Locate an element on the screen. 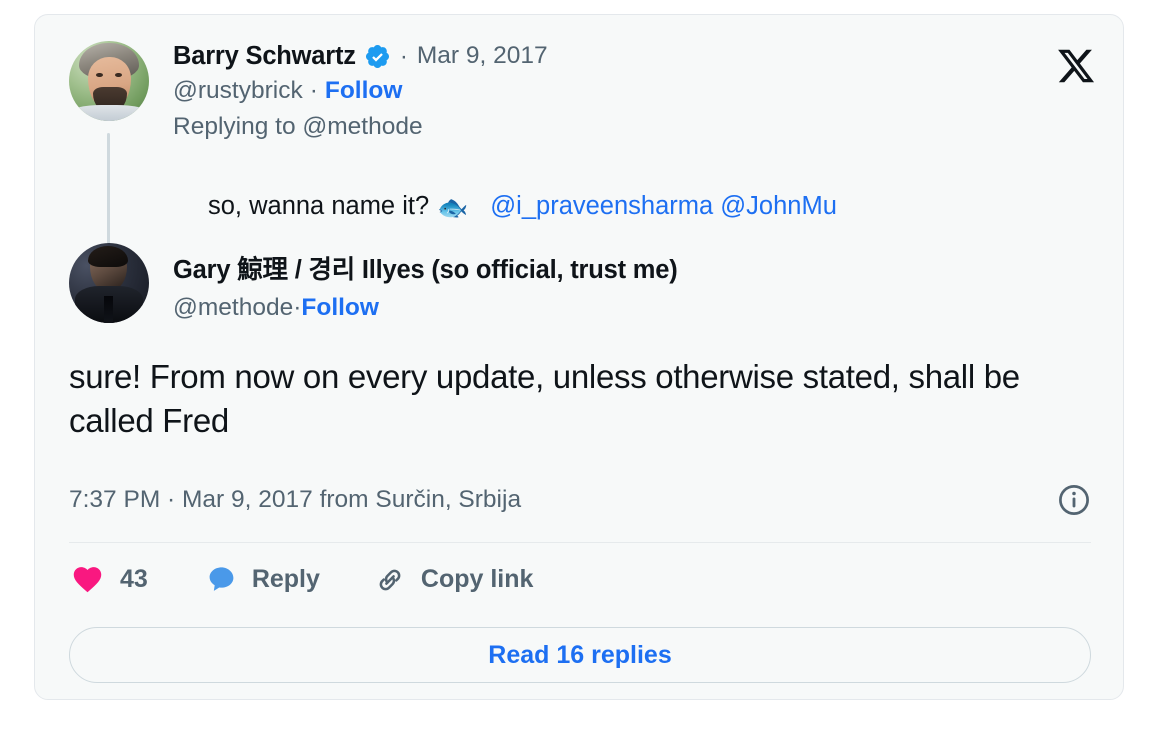  read-replies-button: Read 16 replies is located at coordinates (580, 655).